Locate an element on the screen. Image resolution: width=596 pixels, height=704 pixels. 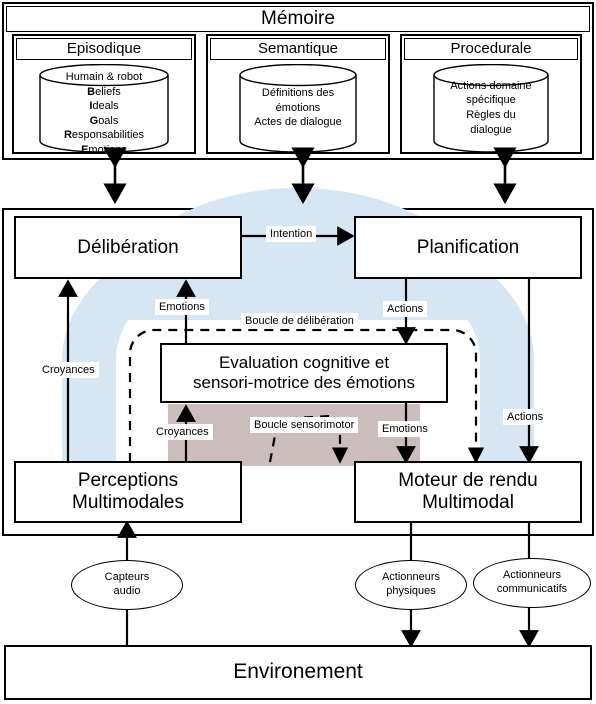
edge-label-boucle-sensorimotor: Boucle sensorimotor is located at coordinates (304, 425).